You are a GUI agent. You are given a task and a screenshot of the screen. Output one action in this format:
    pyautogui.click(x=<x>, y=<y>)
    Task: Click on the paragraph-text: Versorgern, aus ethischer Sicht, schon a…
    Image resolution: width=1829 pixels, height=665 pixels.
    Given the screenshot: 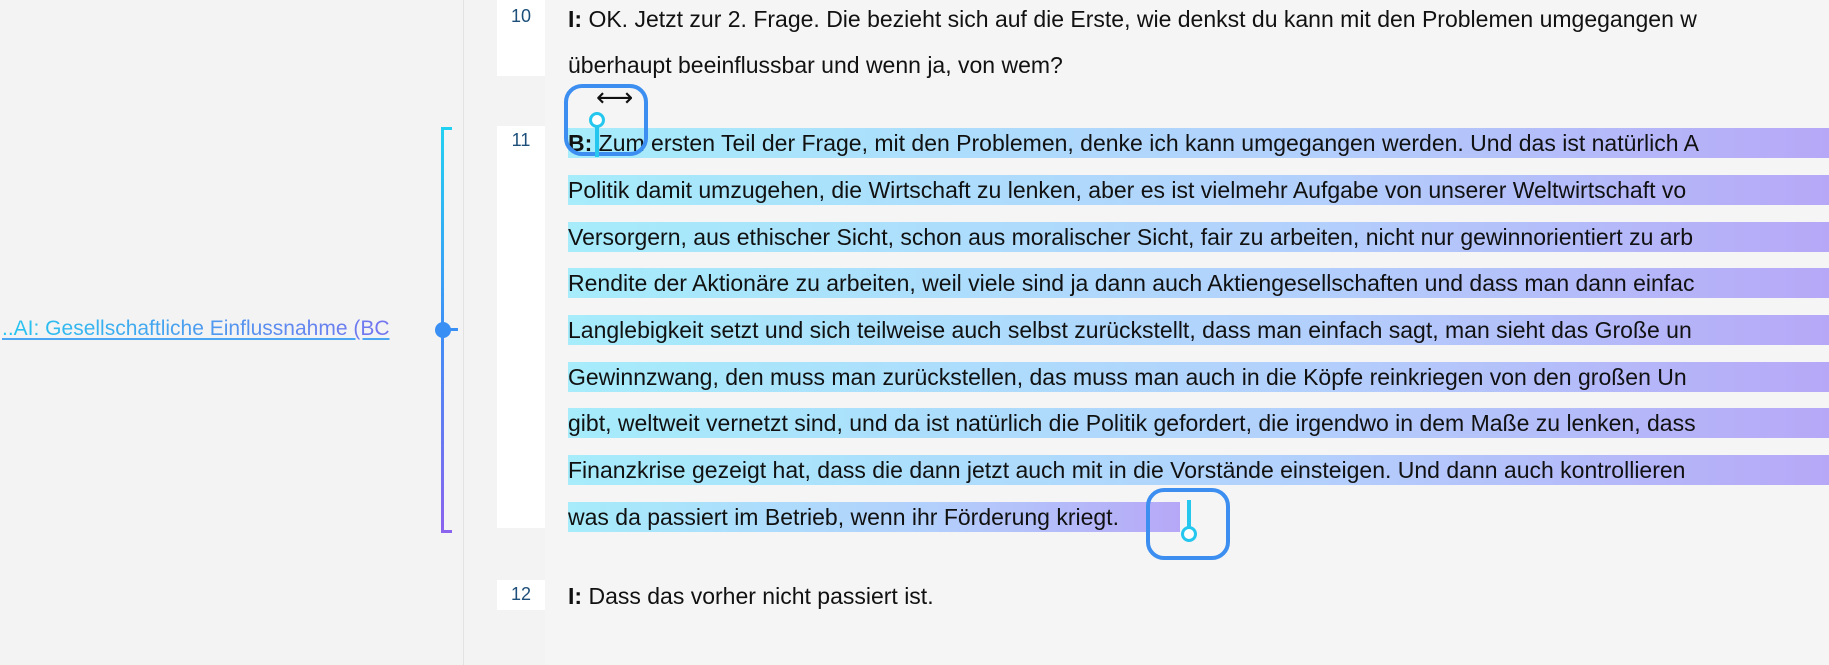 What is the action you would take?
    pyautogui.click(x=1131, y=237)
    